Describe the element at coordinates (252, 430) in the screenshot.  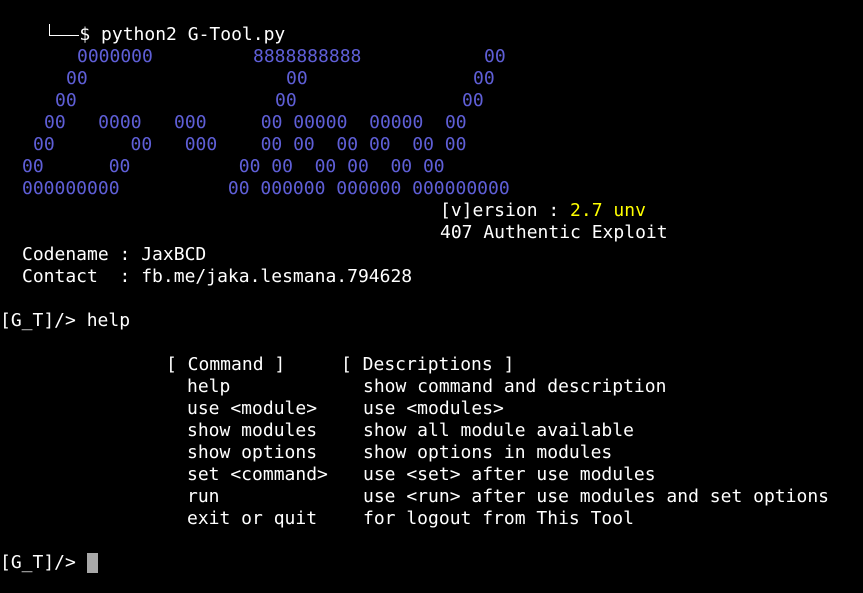
I see `help-row-command: show modules` at that location.